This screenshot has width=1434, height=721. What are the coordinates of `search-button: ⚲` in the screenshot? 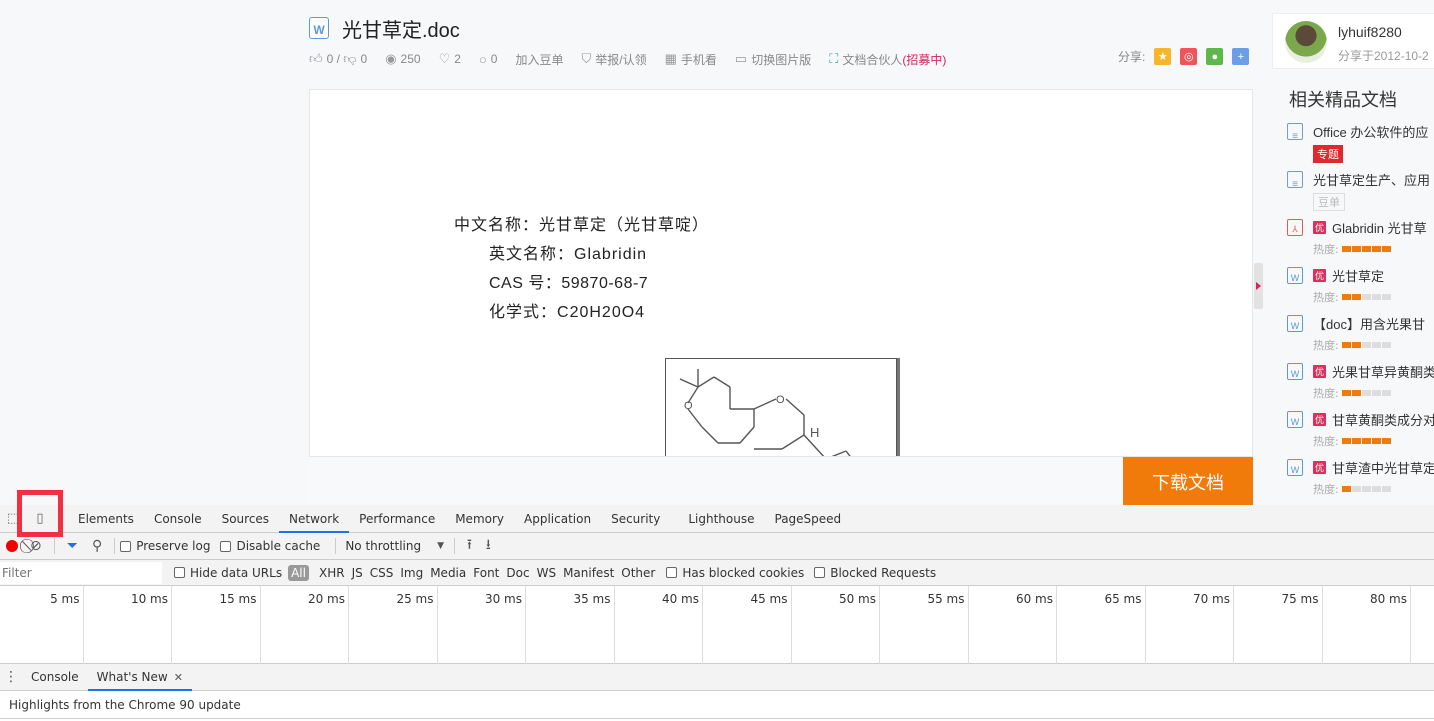 It's located at (97, 546).